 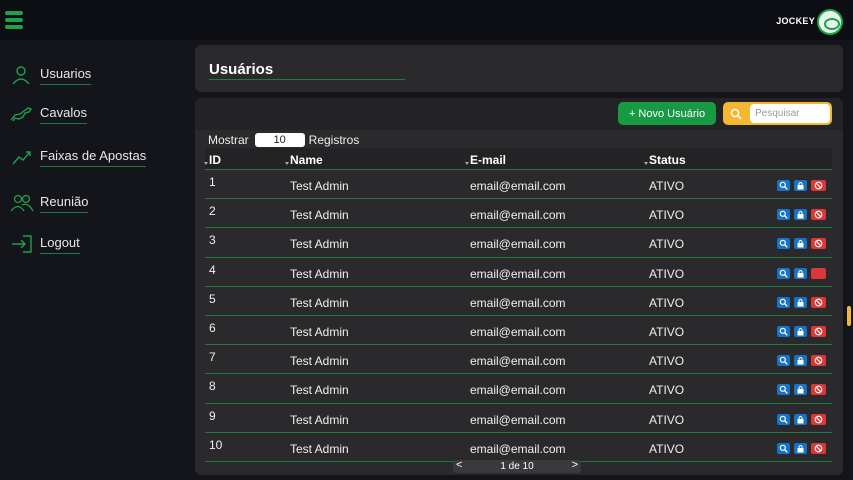 I want to click on cell-id: 3, so click(x=212, y=240).